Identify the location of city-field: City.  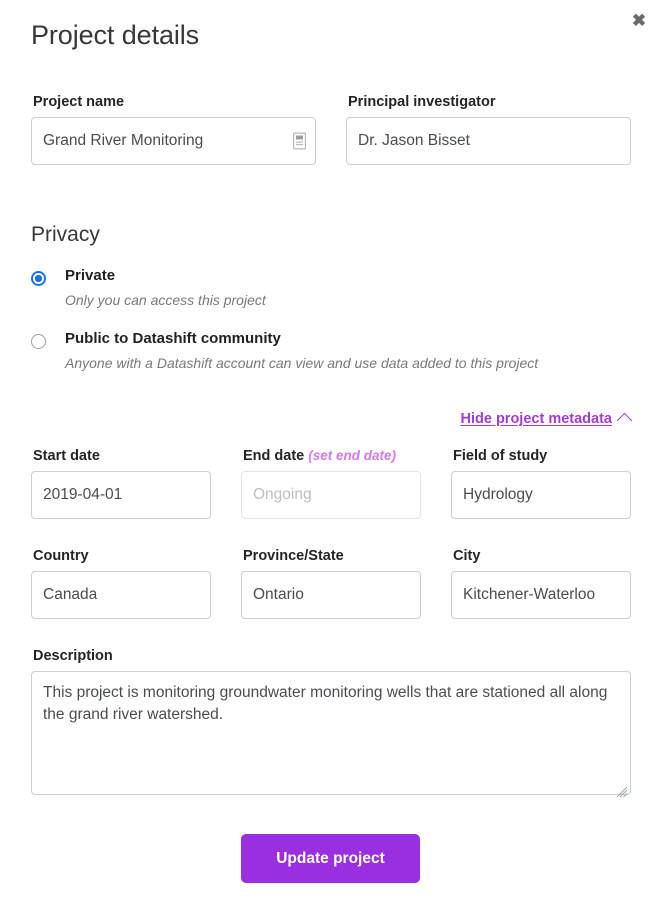
(541, 583).